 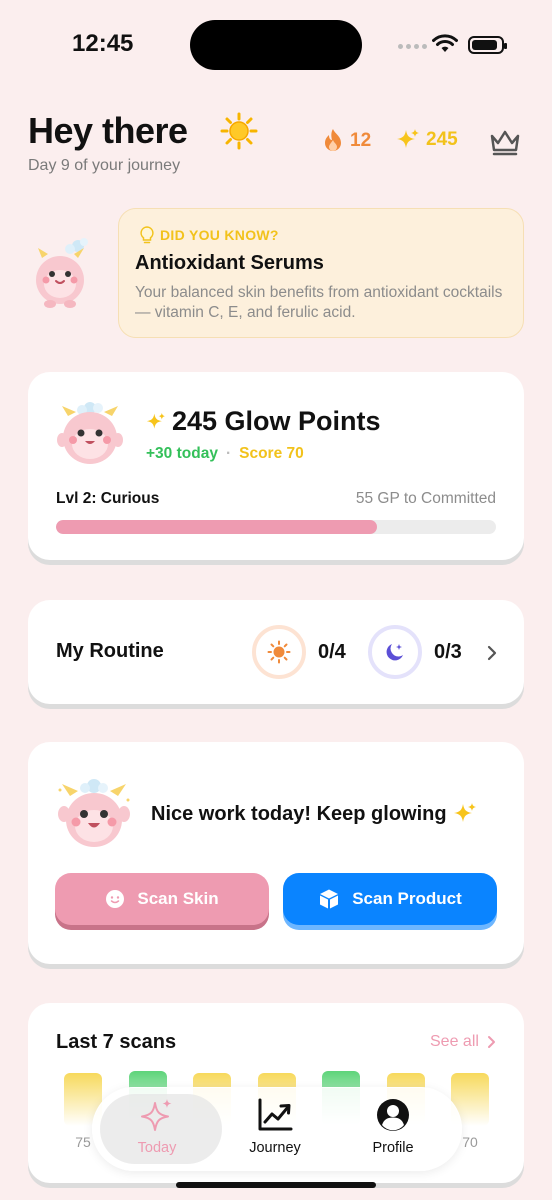 What do you see at coordinates (182, 453) in the screenshot?
I see `points-today: +30 today` at bounding box center [182, 453].